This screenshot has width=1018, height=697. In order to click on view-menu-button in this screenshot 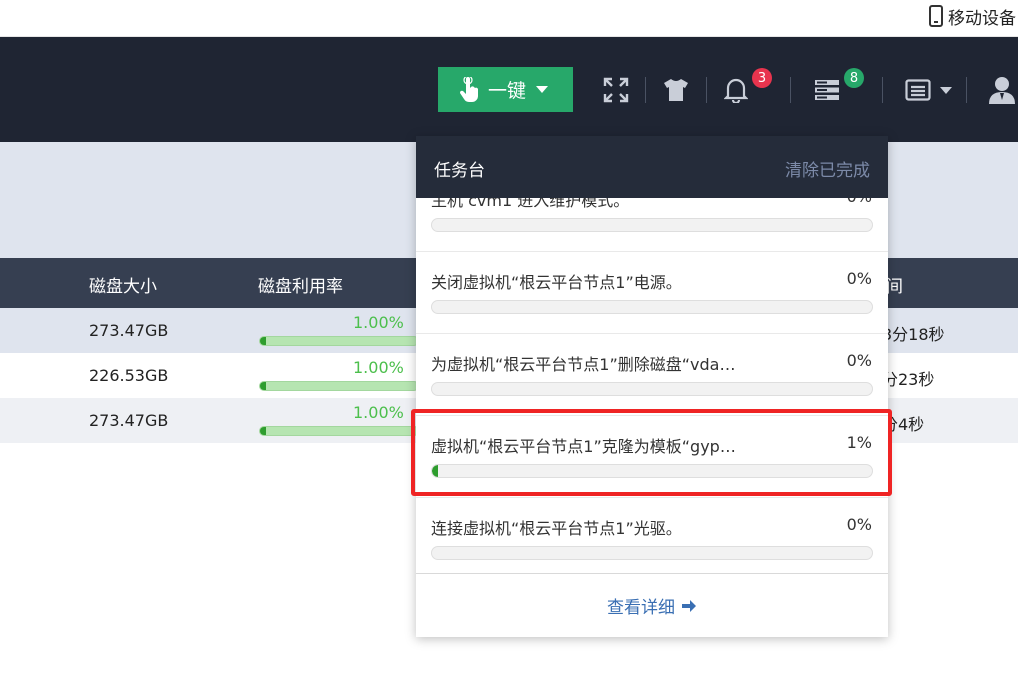, I will do `click(928, 90)`.